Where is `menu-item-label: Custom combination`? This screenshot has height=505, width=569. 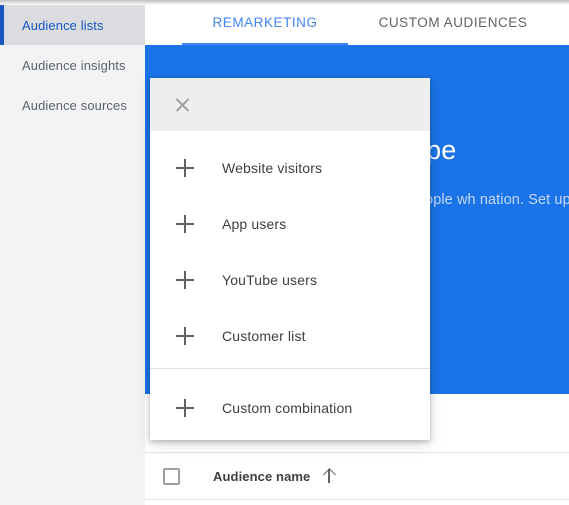 menu-item-label: Custom combination is located at coordinates (287, 408).